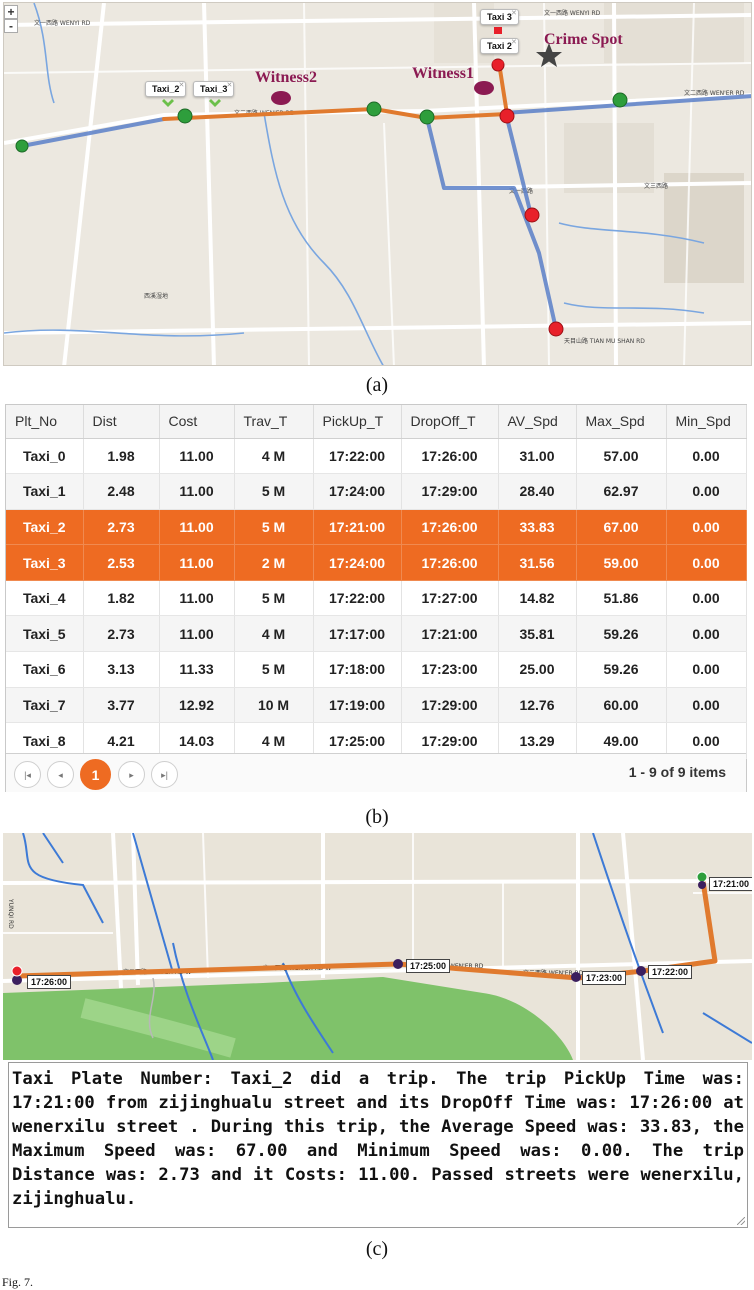 This screenshot has width=754, height=1290. What do you see at coordinates (121, 422) in the screenshot?
I see `column-header: Dist` at bounding box center [121, 422].